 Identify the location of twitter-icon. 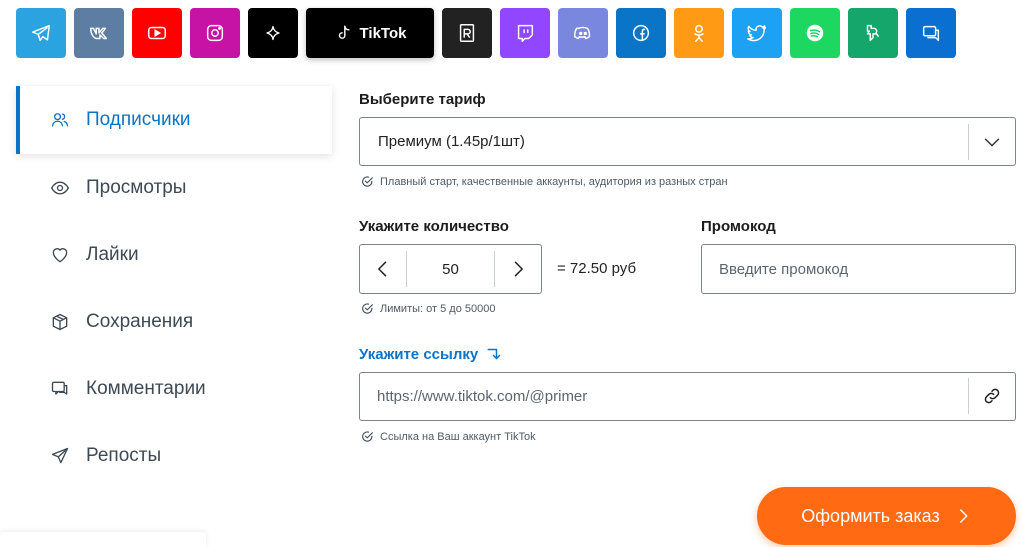
(757, 33).